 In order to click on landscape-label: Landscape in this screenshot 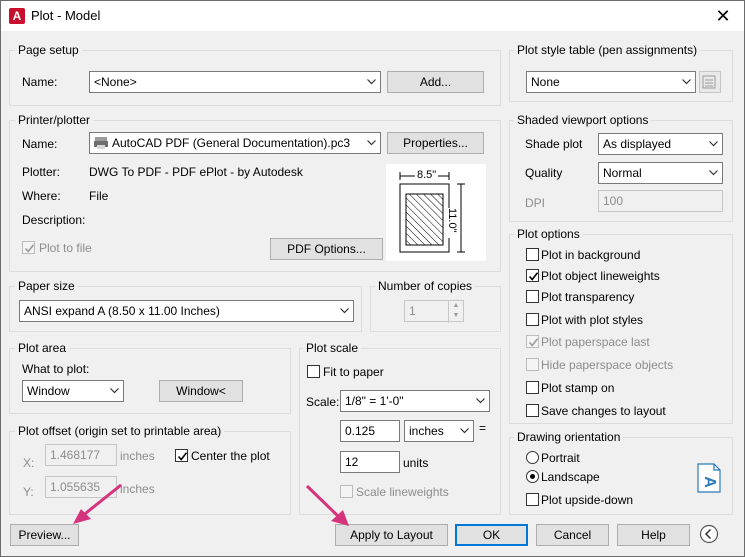, I will do `click(570, 477)`.